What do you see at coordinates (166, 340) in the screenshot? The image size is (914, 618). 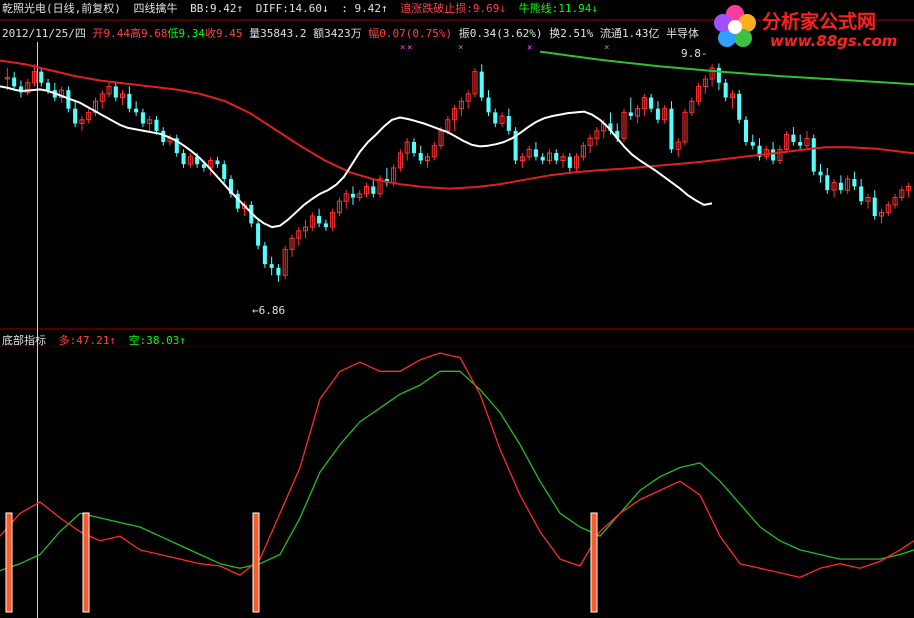 I see `short-value: 38.03↑` at bounding box center [166, 340].